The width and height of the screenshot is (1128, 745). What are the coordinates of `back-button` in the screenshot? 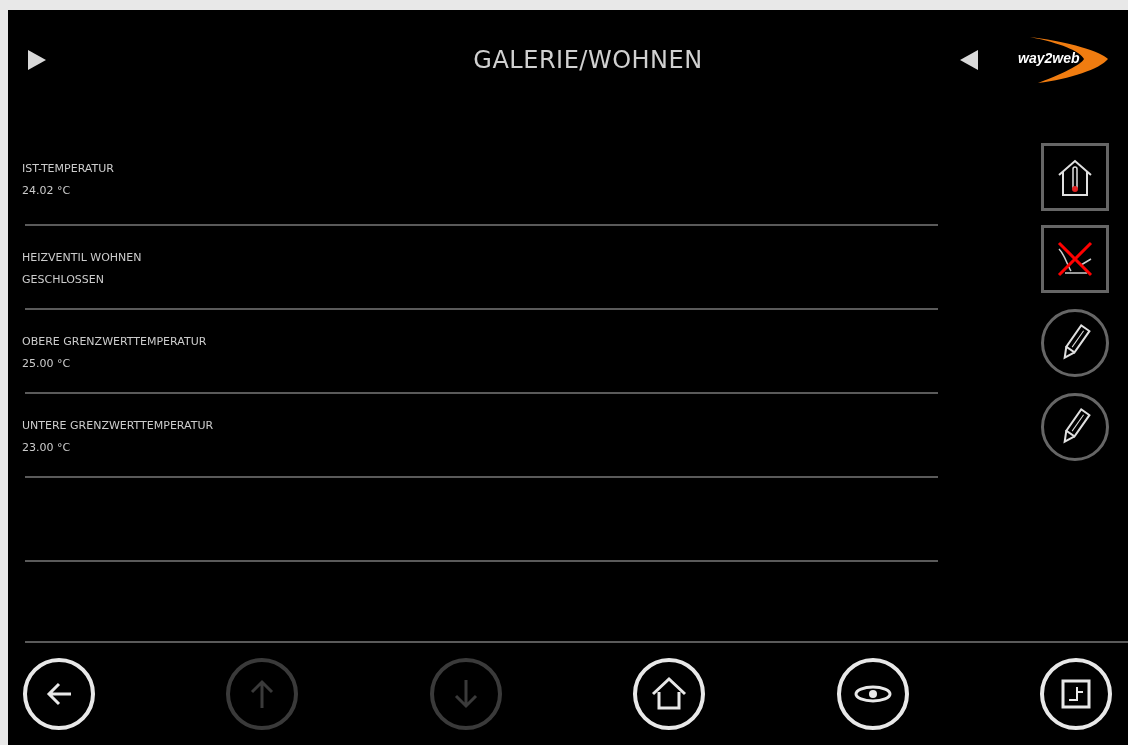 It's located at (59, 694).